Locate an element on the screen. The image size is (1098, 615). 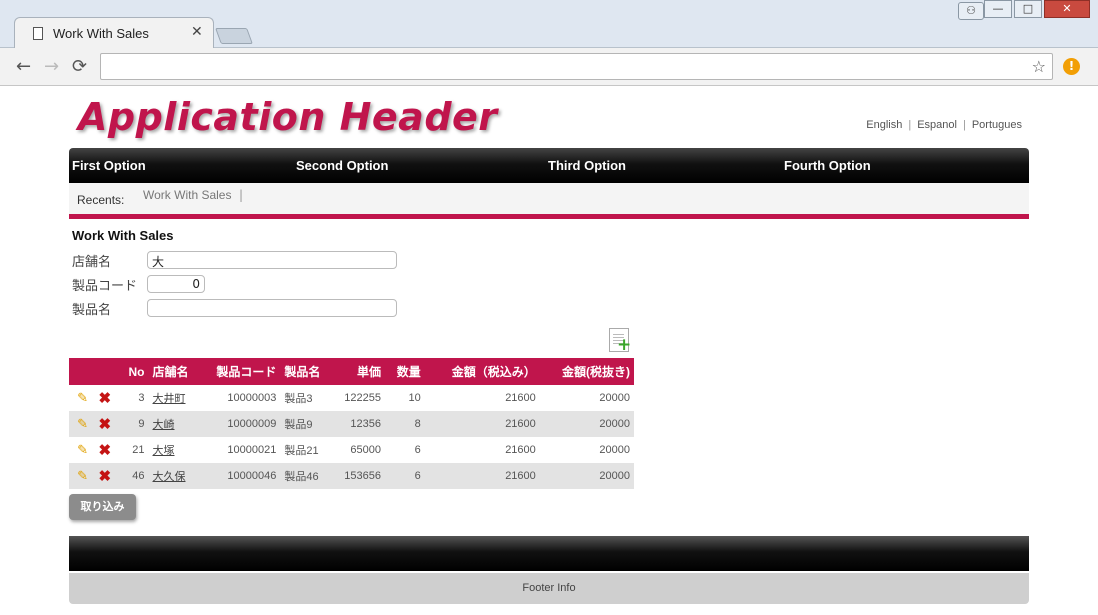
language-links: English | Espanol | Portugues is located at coordinates (944, 125).